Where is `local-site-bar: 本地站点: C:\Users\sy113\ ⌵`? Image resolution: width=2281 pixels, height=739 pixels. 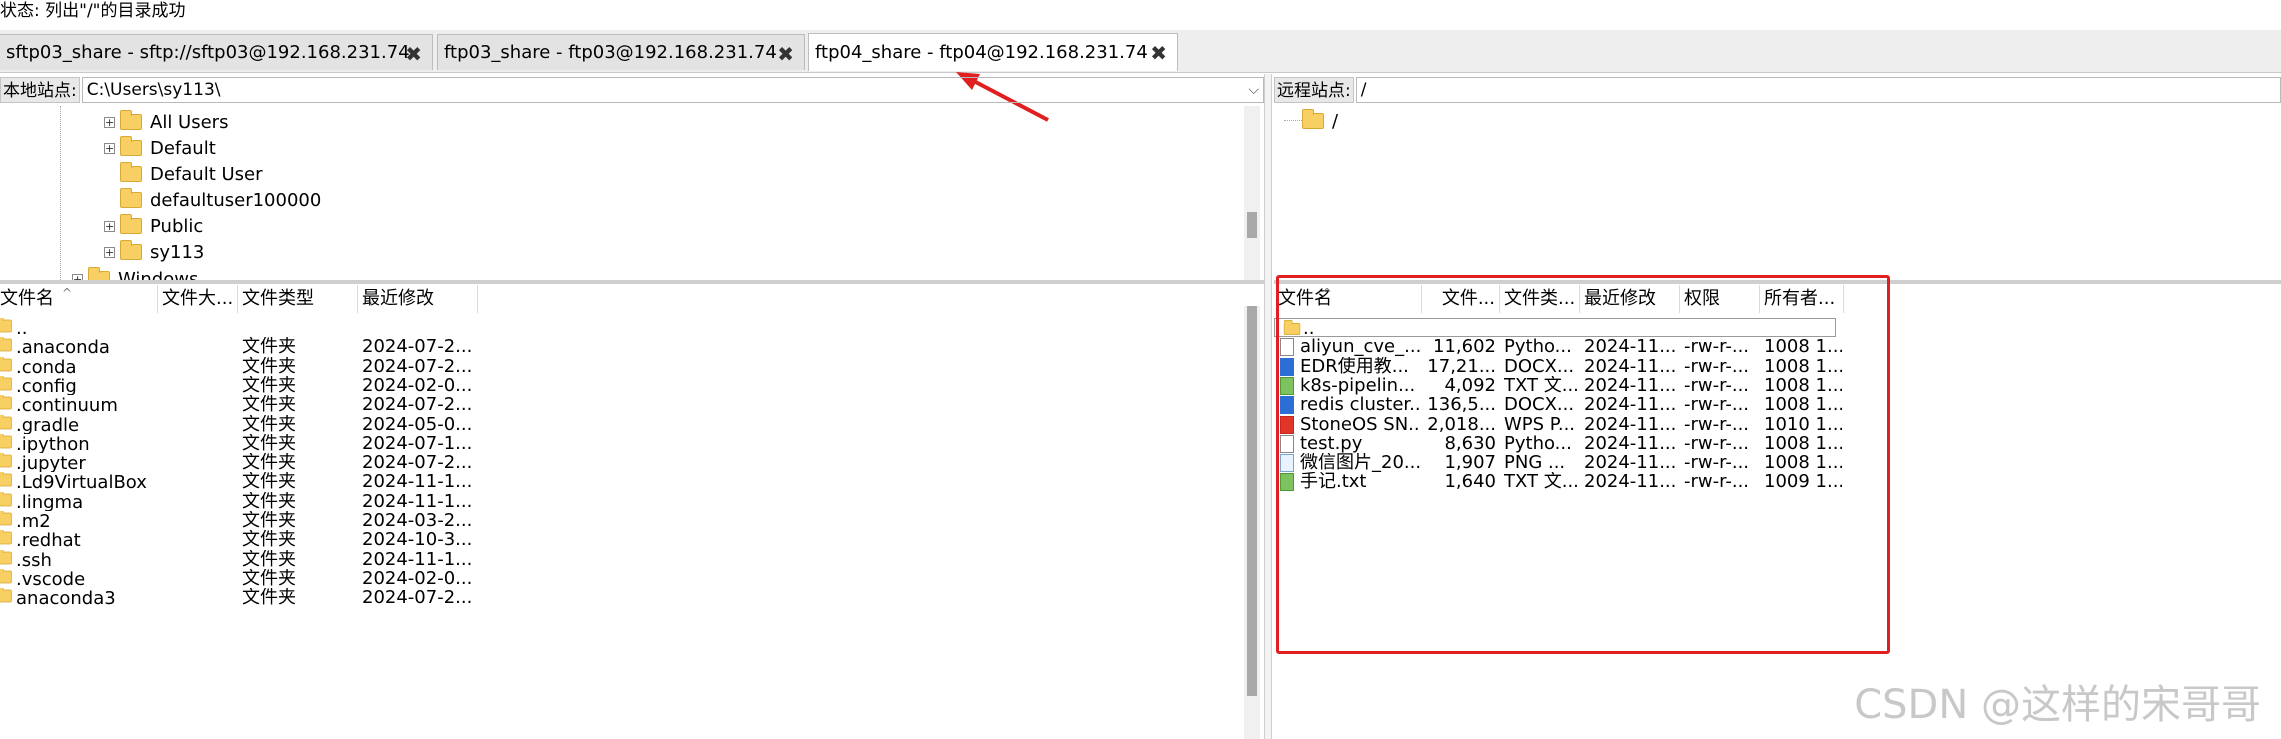 local-site-bar: 本地站点: C:\Users\sy113\ ⌵ is located at coordinates (632, 90).